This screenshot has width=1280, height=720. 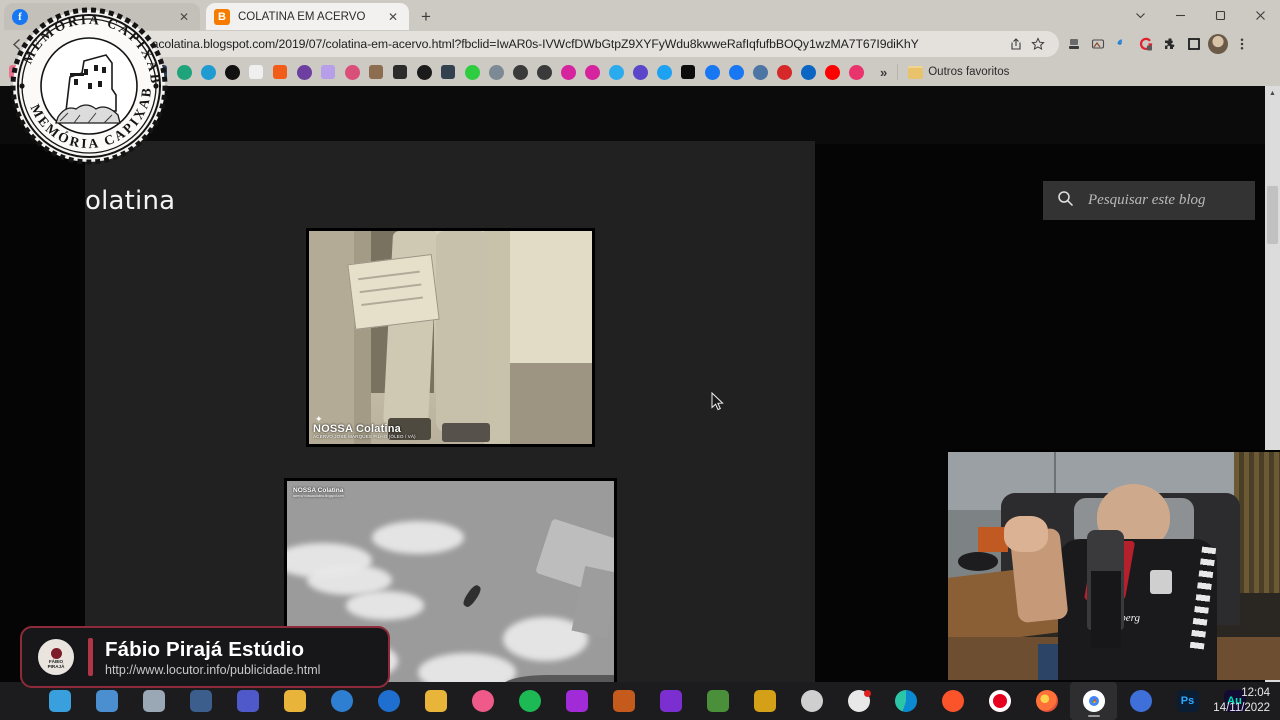 What do you see at coordinates (232, 72) in the screenshot?
I see `bookmark-globe-black` at bounding box center [232, 72].